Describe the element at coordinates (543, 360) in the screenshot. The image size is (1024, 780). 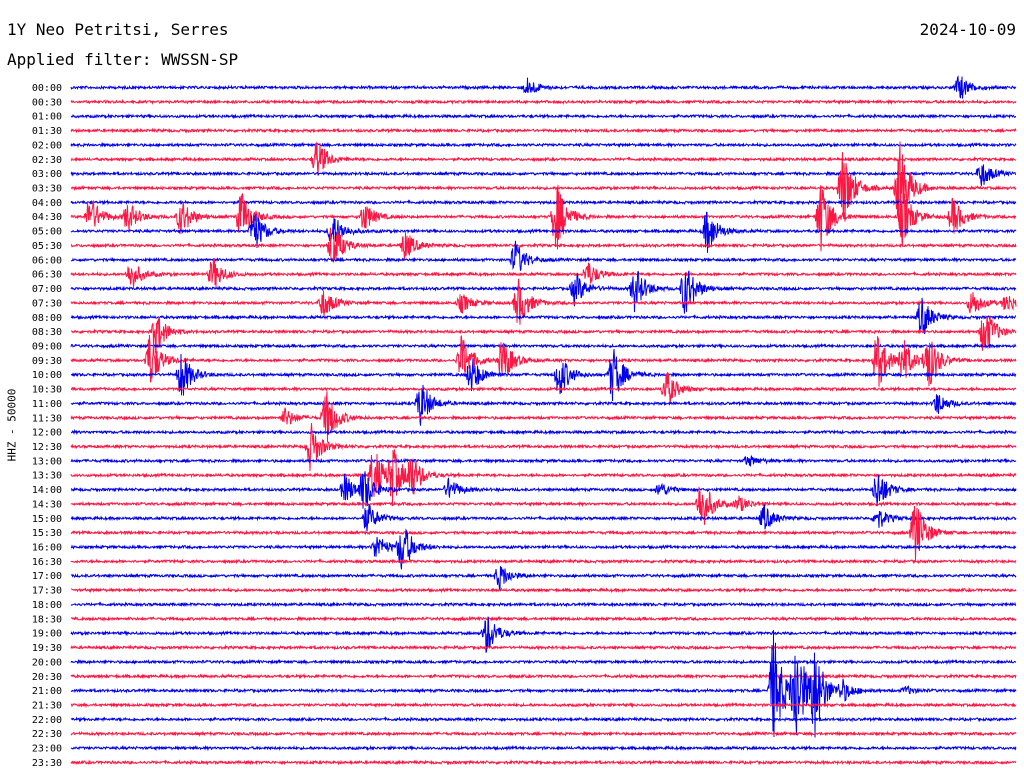
I see `trace-line-09:30` at that location.